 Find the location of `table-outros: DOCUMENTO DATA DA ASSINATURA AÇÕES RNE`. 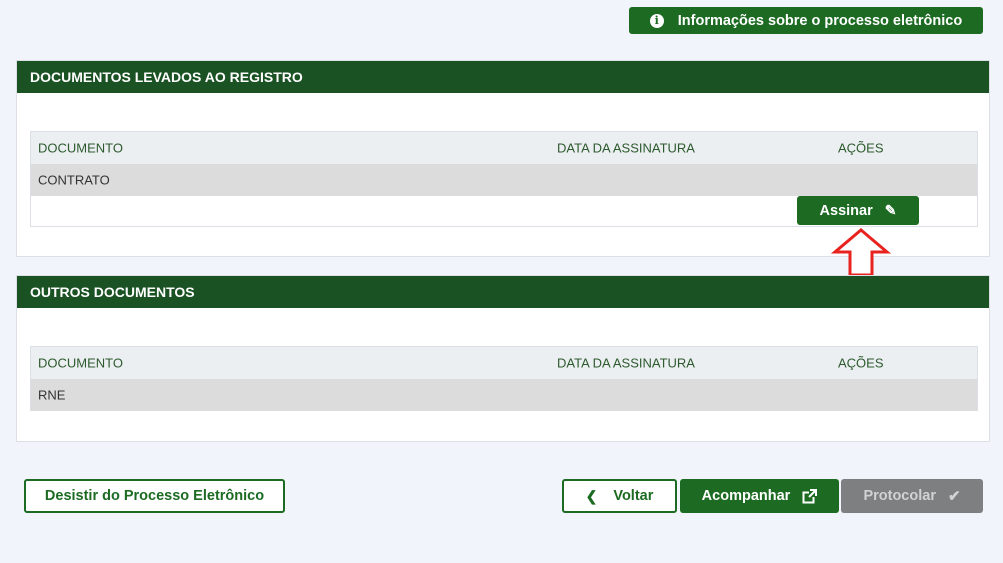

table-outros: DOCUMENTO DATA DA ASSINATURA AÇÕES RNE is located at coordinates (504, 378).